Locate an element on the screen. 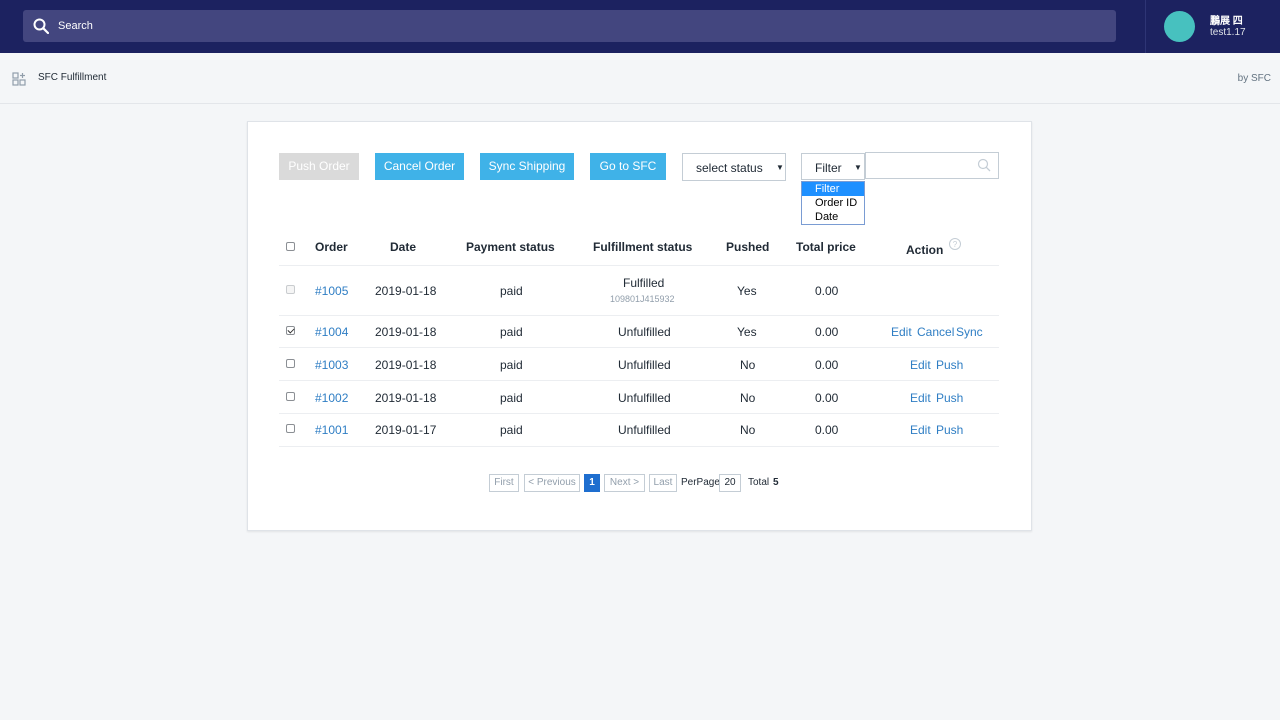 This screenshot has height=720, width=1280. header-fulfillment: Fulfillment status is located at coordinates (643, 247).